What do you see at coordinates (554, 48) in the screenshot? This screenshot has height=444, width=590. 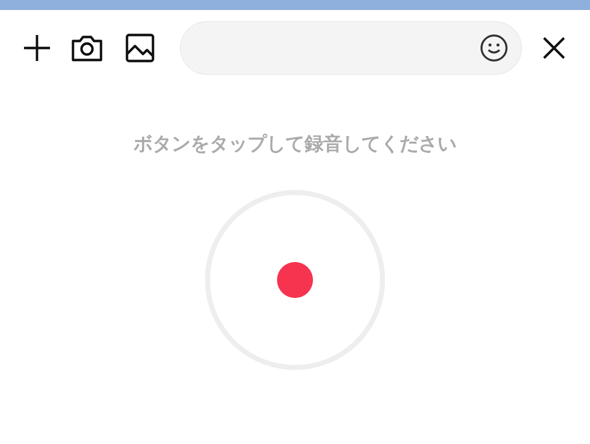 I see `close-icon` at bounding box center [554, 48].